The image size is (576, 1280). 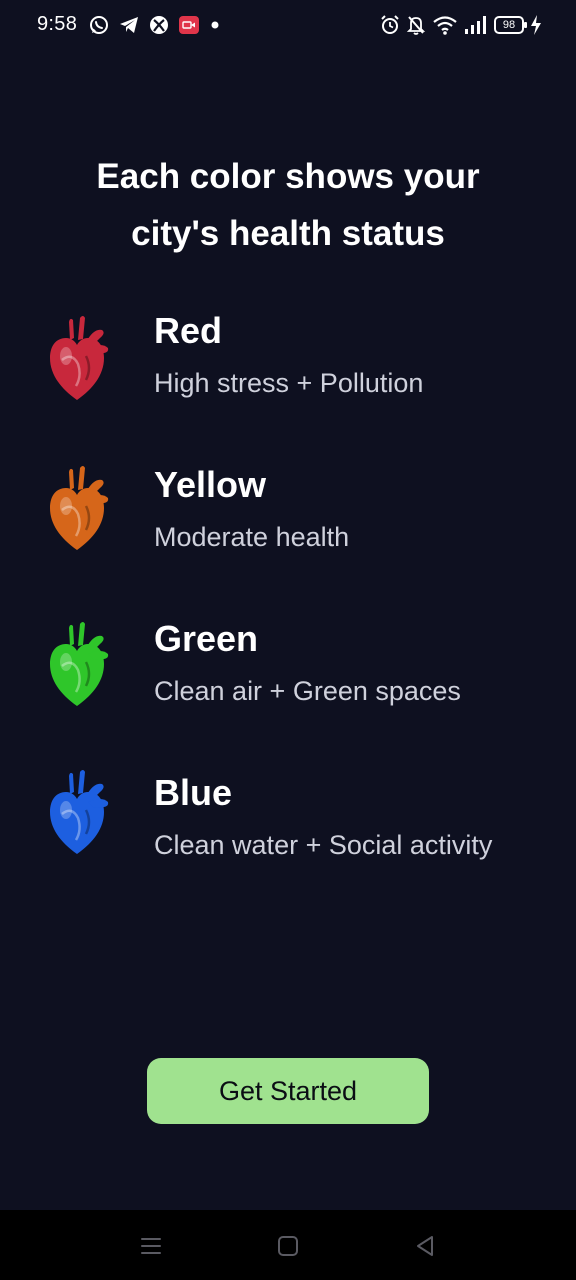 I want to click on telegram-icon, so click(x=129, y=25).